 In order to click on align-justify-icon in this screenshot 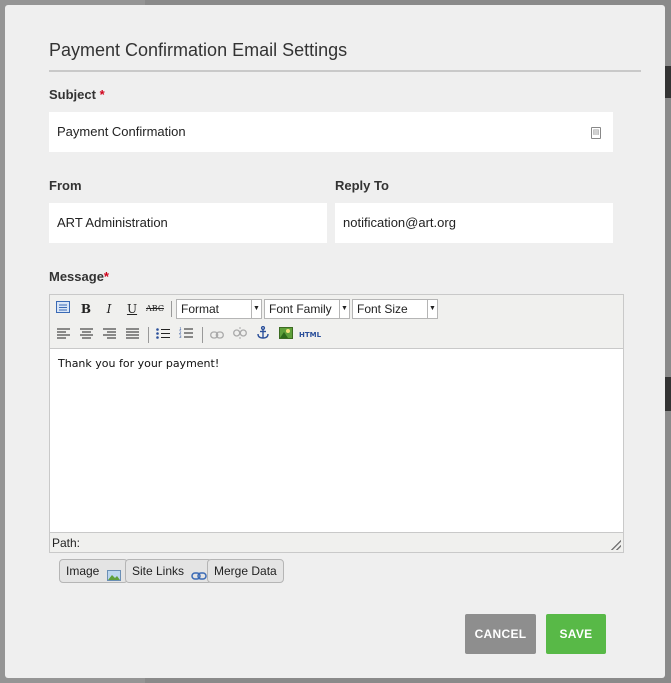, I will do `click(132, 335)`.